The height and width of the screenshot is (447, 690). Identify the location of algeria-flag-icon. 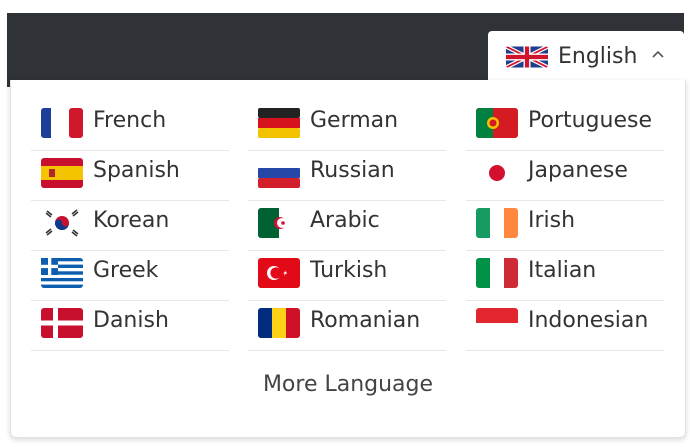
(279, 223).